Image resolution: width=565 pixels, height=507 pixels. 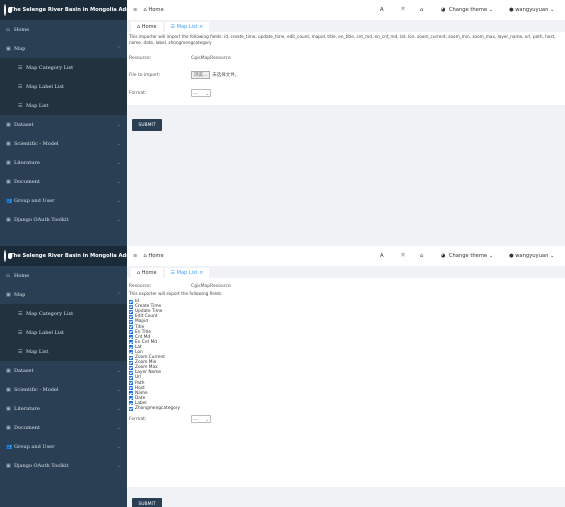 I want to click on dataset-icon: ▣, so click(x=8, y=370).